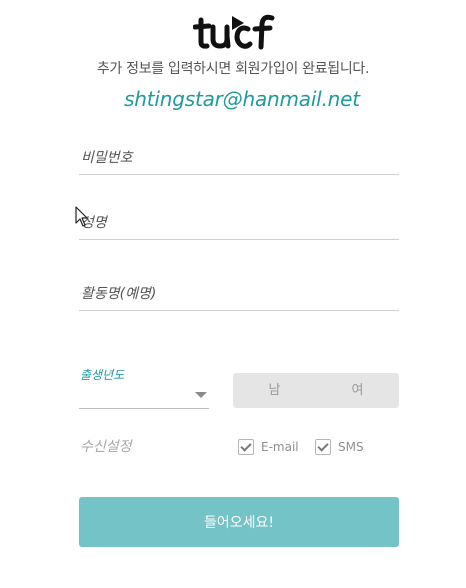  I want to click on password-field, so click(240, 159).